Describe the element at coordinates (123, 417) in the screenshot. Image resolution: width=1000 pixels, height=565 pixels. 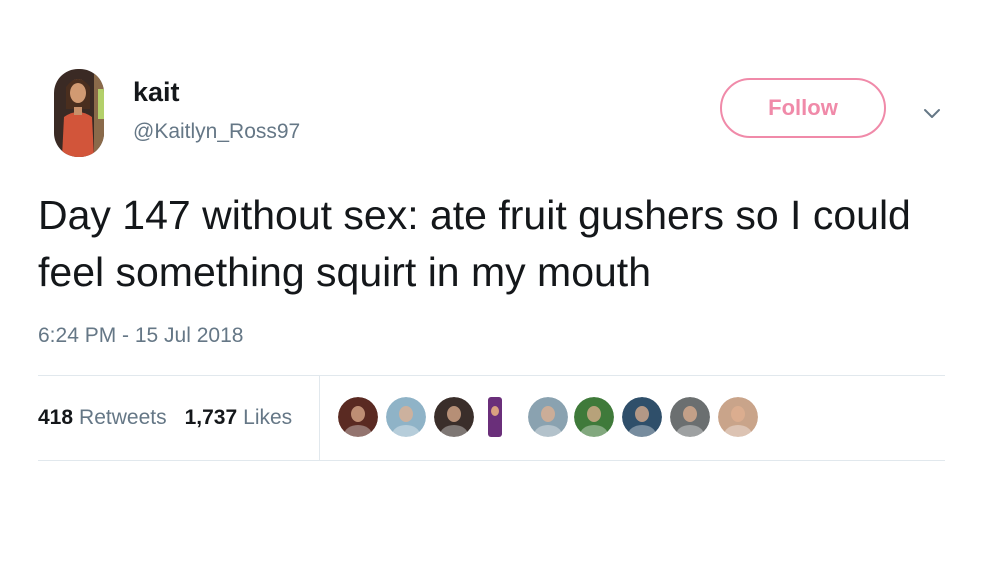
I see `retweets-label: Retweets` at that location.